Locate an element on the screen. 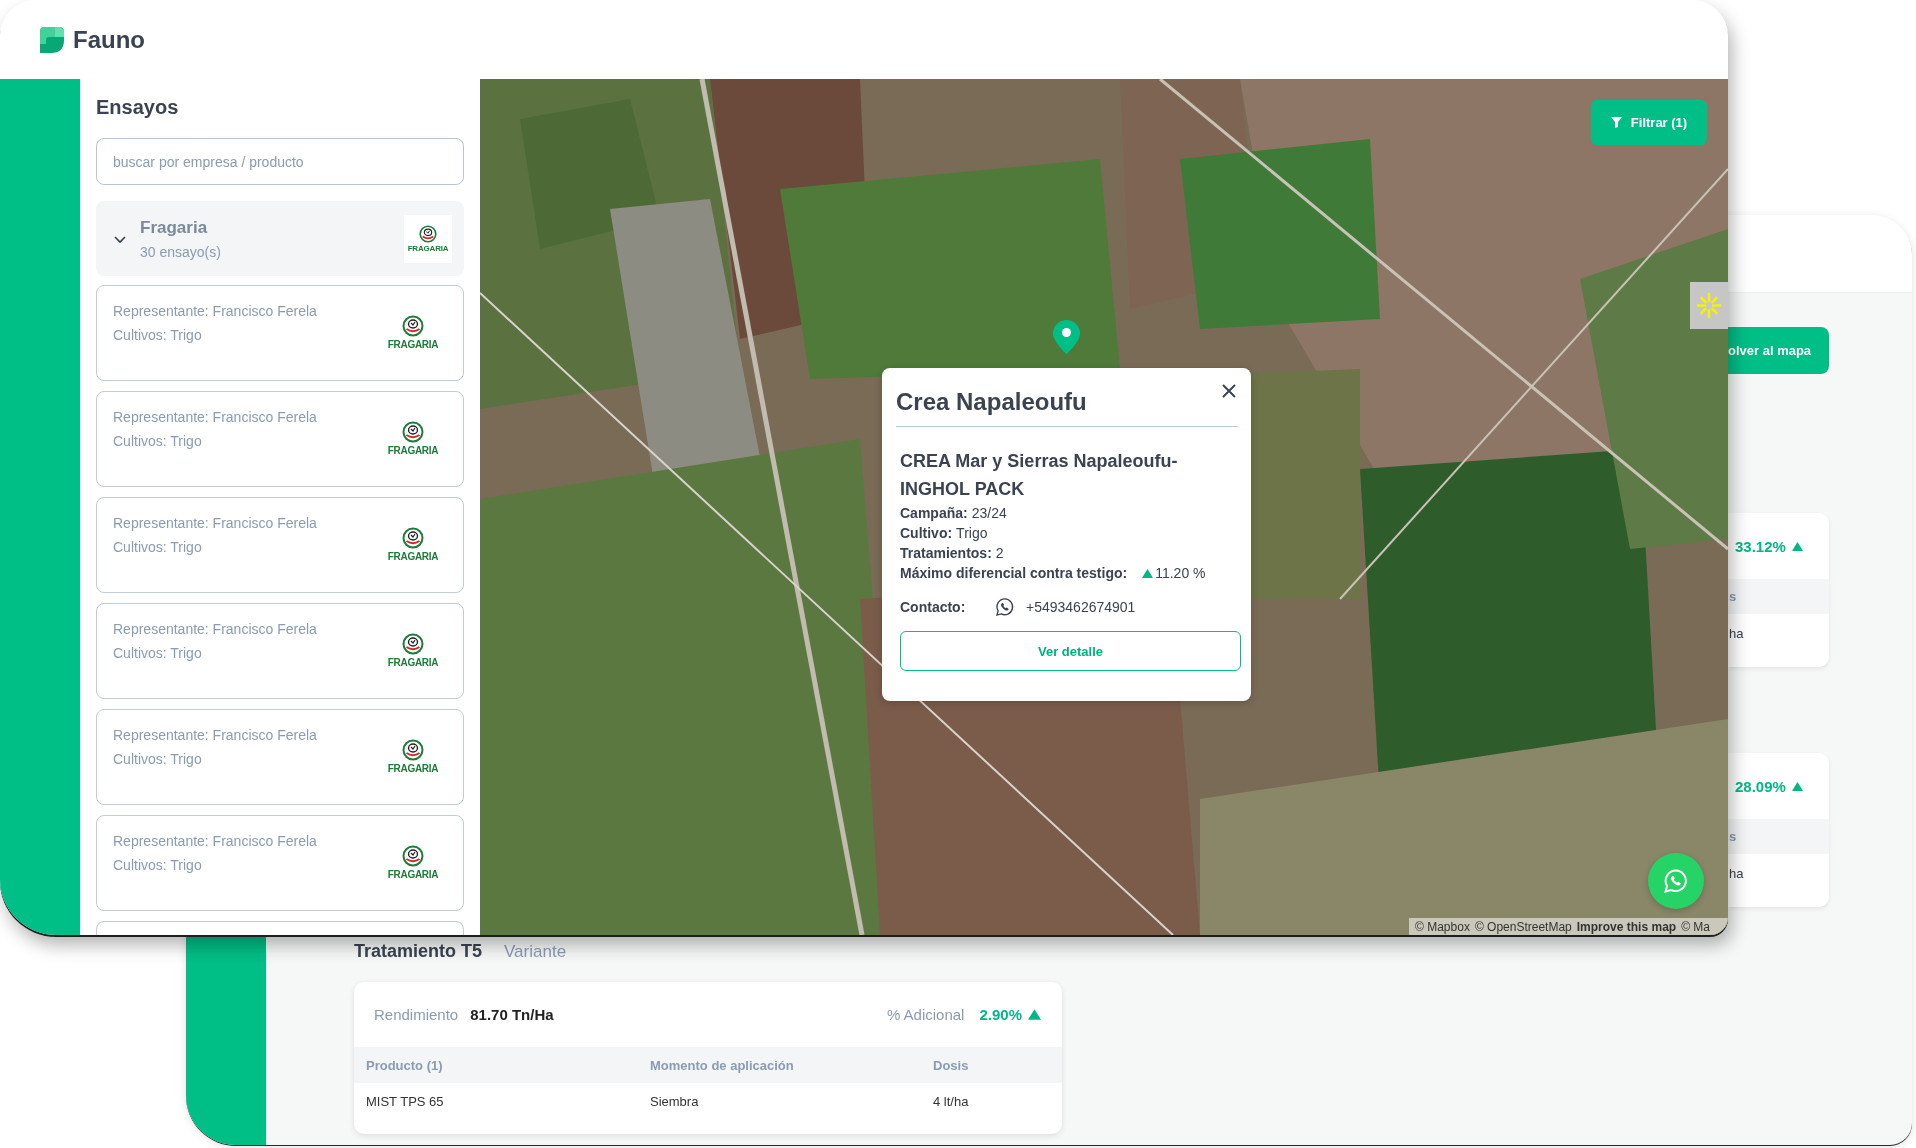  column-header: Producto (1) is located at coordinates (405, 1065).